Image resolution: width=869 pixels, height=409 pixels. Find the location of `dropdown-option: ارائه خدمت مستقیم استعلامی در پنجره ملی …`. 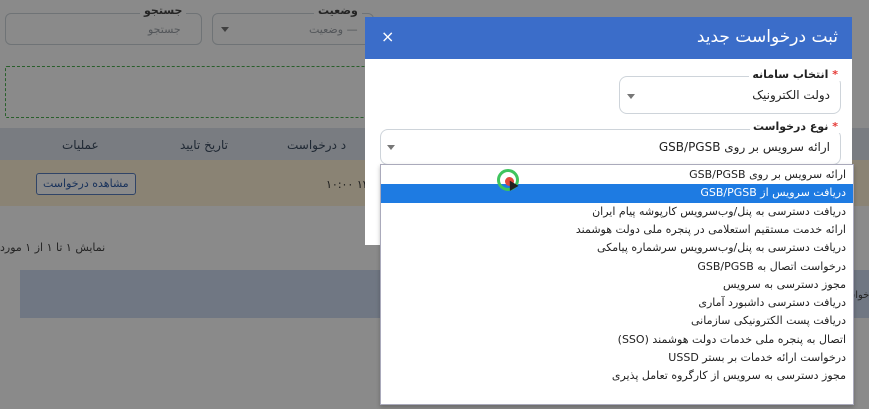

dropdown-option: ارائه خدمت مستقیم استعلامی در پنجره ملی … is located at coordinates (617, 230).